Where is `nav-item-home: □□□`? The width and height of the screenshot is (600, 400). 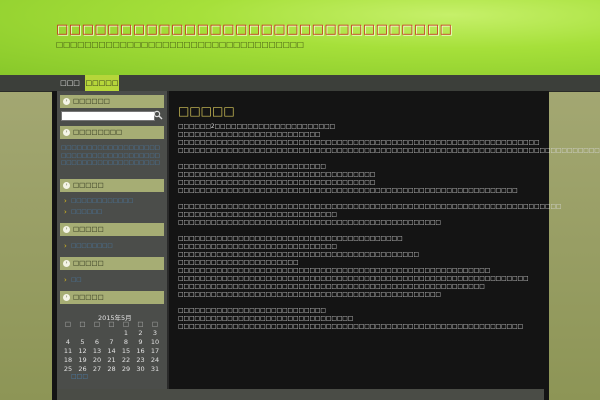
nav-item-home: □□□ is located at coordinates (70, 83).